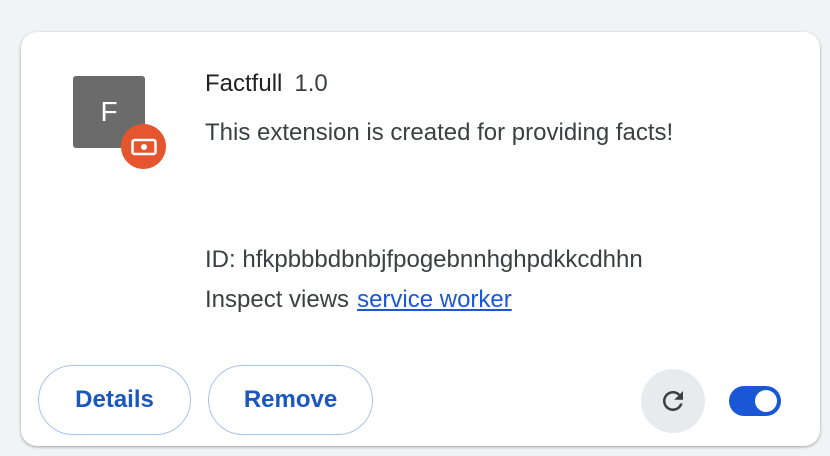  What do you see at coordinates (290, 400) in the screenshot?
I see `remove-button: Remove` at bounding box center [290, 400].